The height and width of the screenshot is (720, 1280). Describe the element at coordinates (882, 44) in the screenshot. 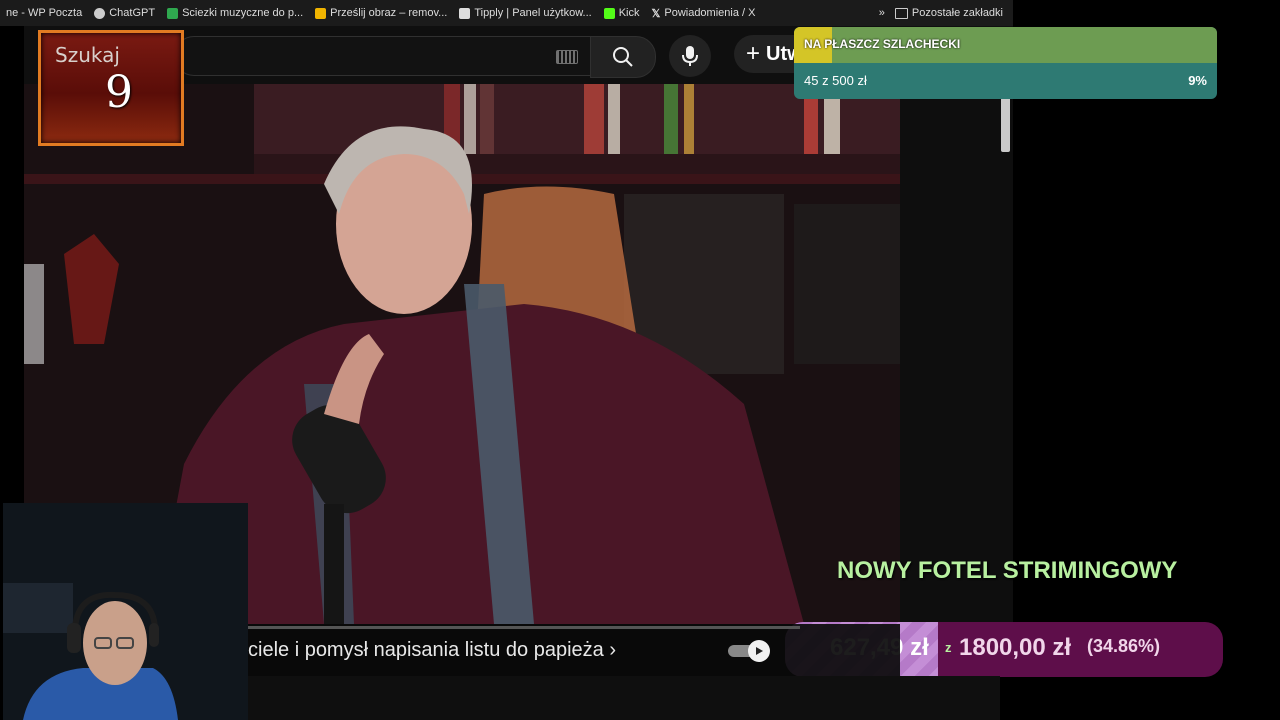

I see `goal-title: NA PŁASZCZ SZLACHECKI` at that location.